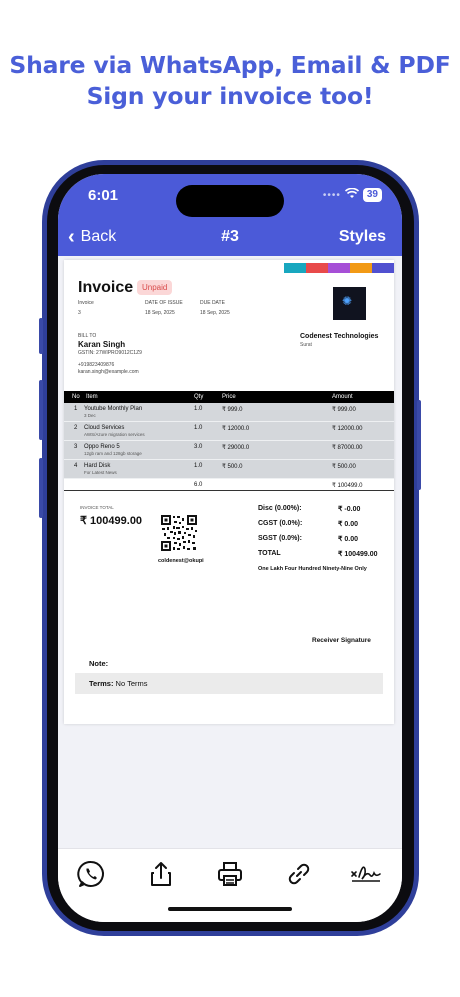 Image resolution: width=460 pixels, height=997 pixels. What do you see at coordinates (108, 372) in the screenshot?
I see `client-email: karan.singh@example.com` at bounding box center [108, 372].